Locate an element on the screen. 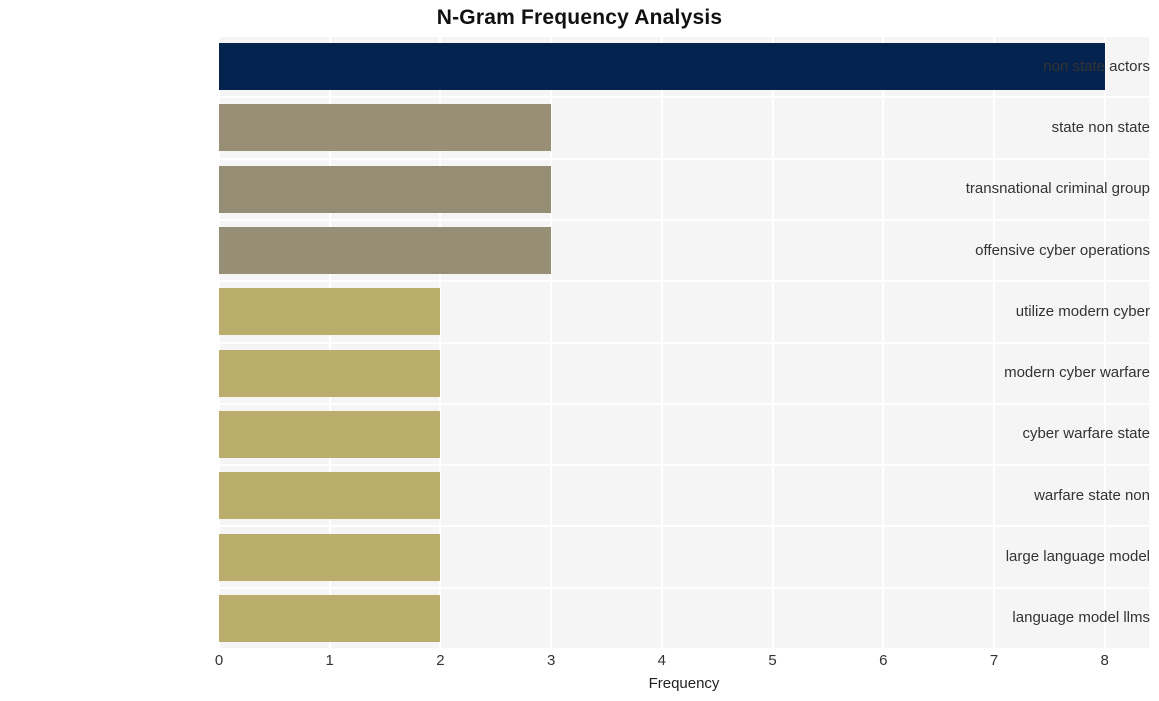 This screenshot has height=701, width=1159. chart-title: N-Gram Frequency Analysis is located at coordinates (579, 17).